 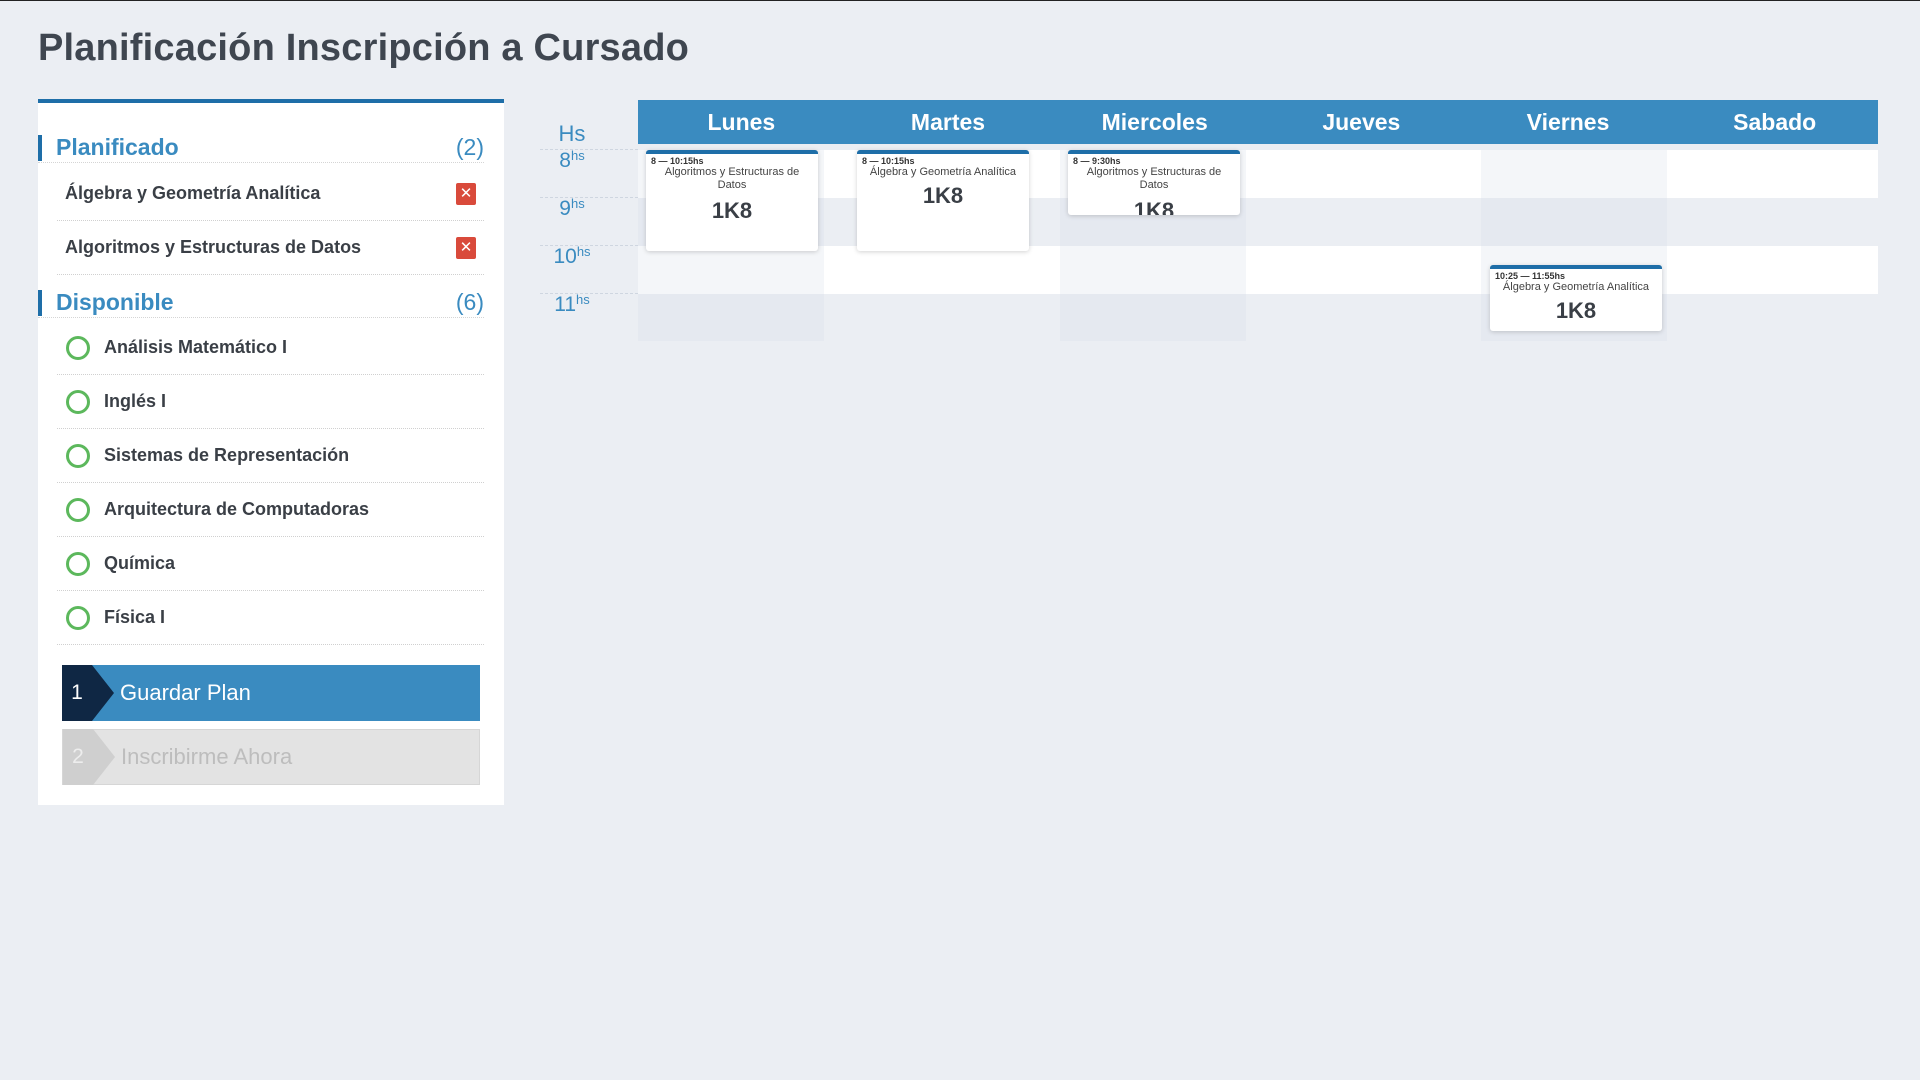 I want to click on hour-label: 11hs, so click(x=572, y=304).